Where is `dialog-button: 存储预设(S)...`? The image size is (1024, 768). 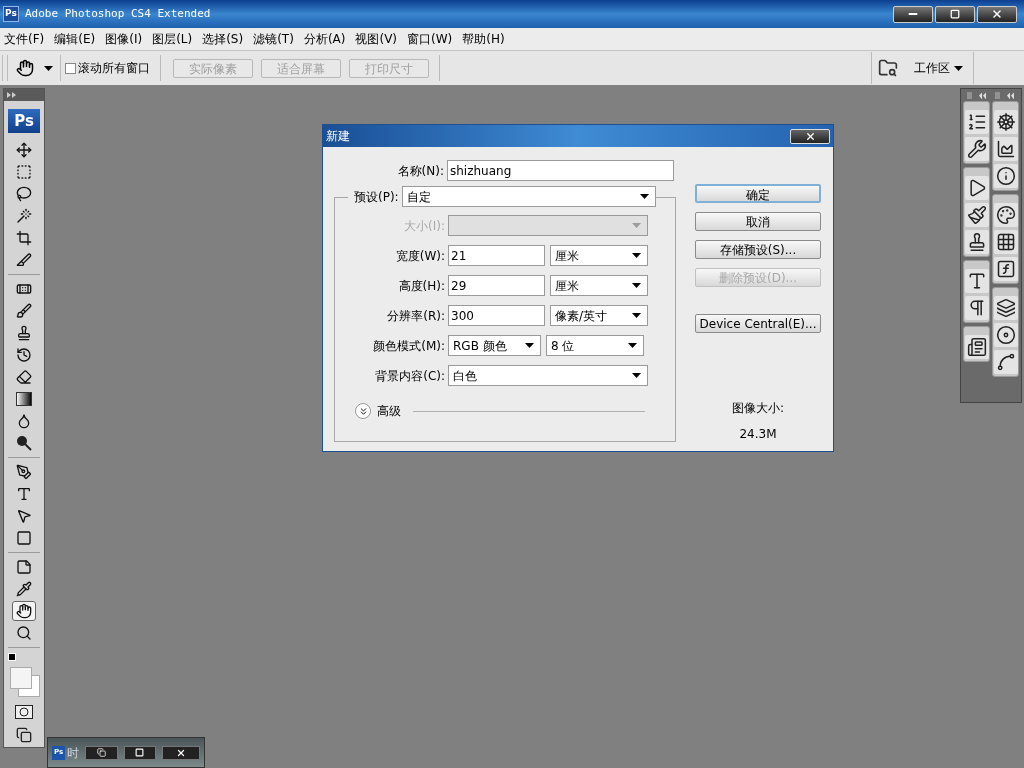 dialog-button: 存储预设(S)... is located at coordinates (758, 249).